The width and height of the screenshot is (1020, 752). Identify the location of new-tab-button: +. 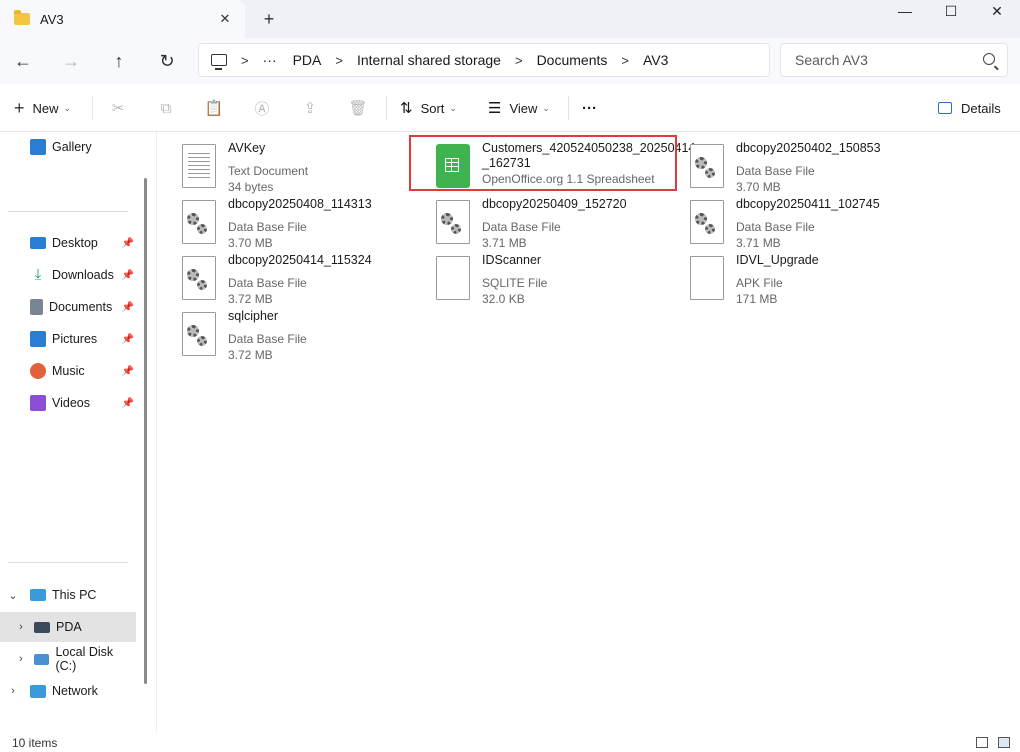
(269, 19).